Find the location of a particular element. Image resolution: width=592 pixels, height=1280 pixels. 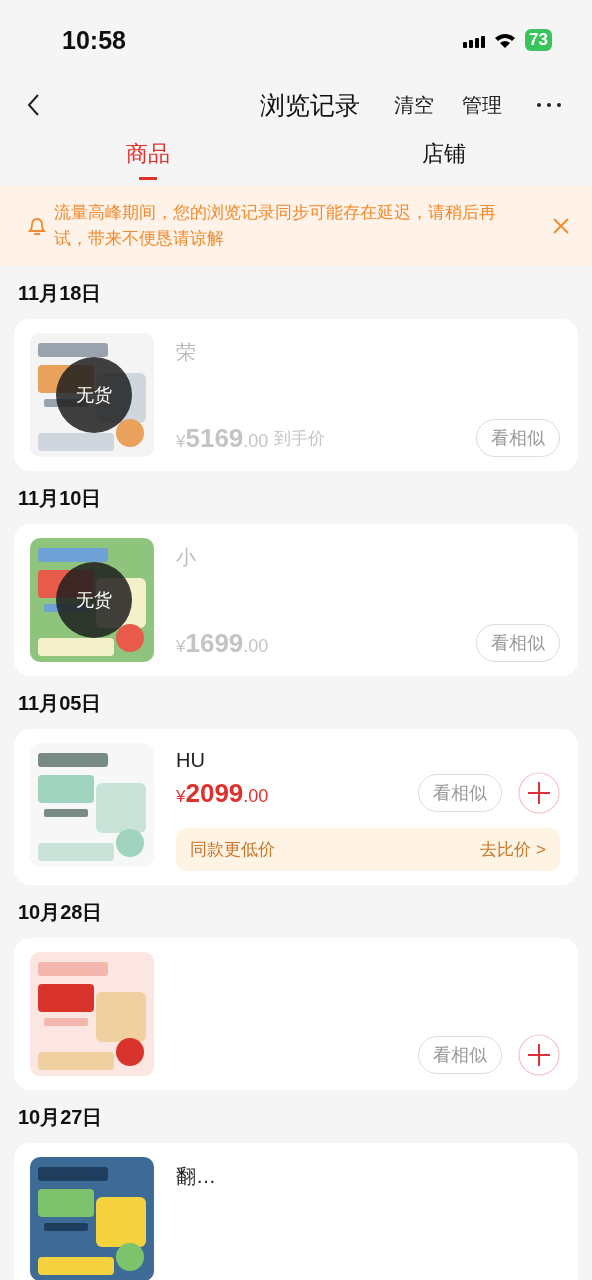

product-card: 看相似 is located at coordinates (296, 1014).